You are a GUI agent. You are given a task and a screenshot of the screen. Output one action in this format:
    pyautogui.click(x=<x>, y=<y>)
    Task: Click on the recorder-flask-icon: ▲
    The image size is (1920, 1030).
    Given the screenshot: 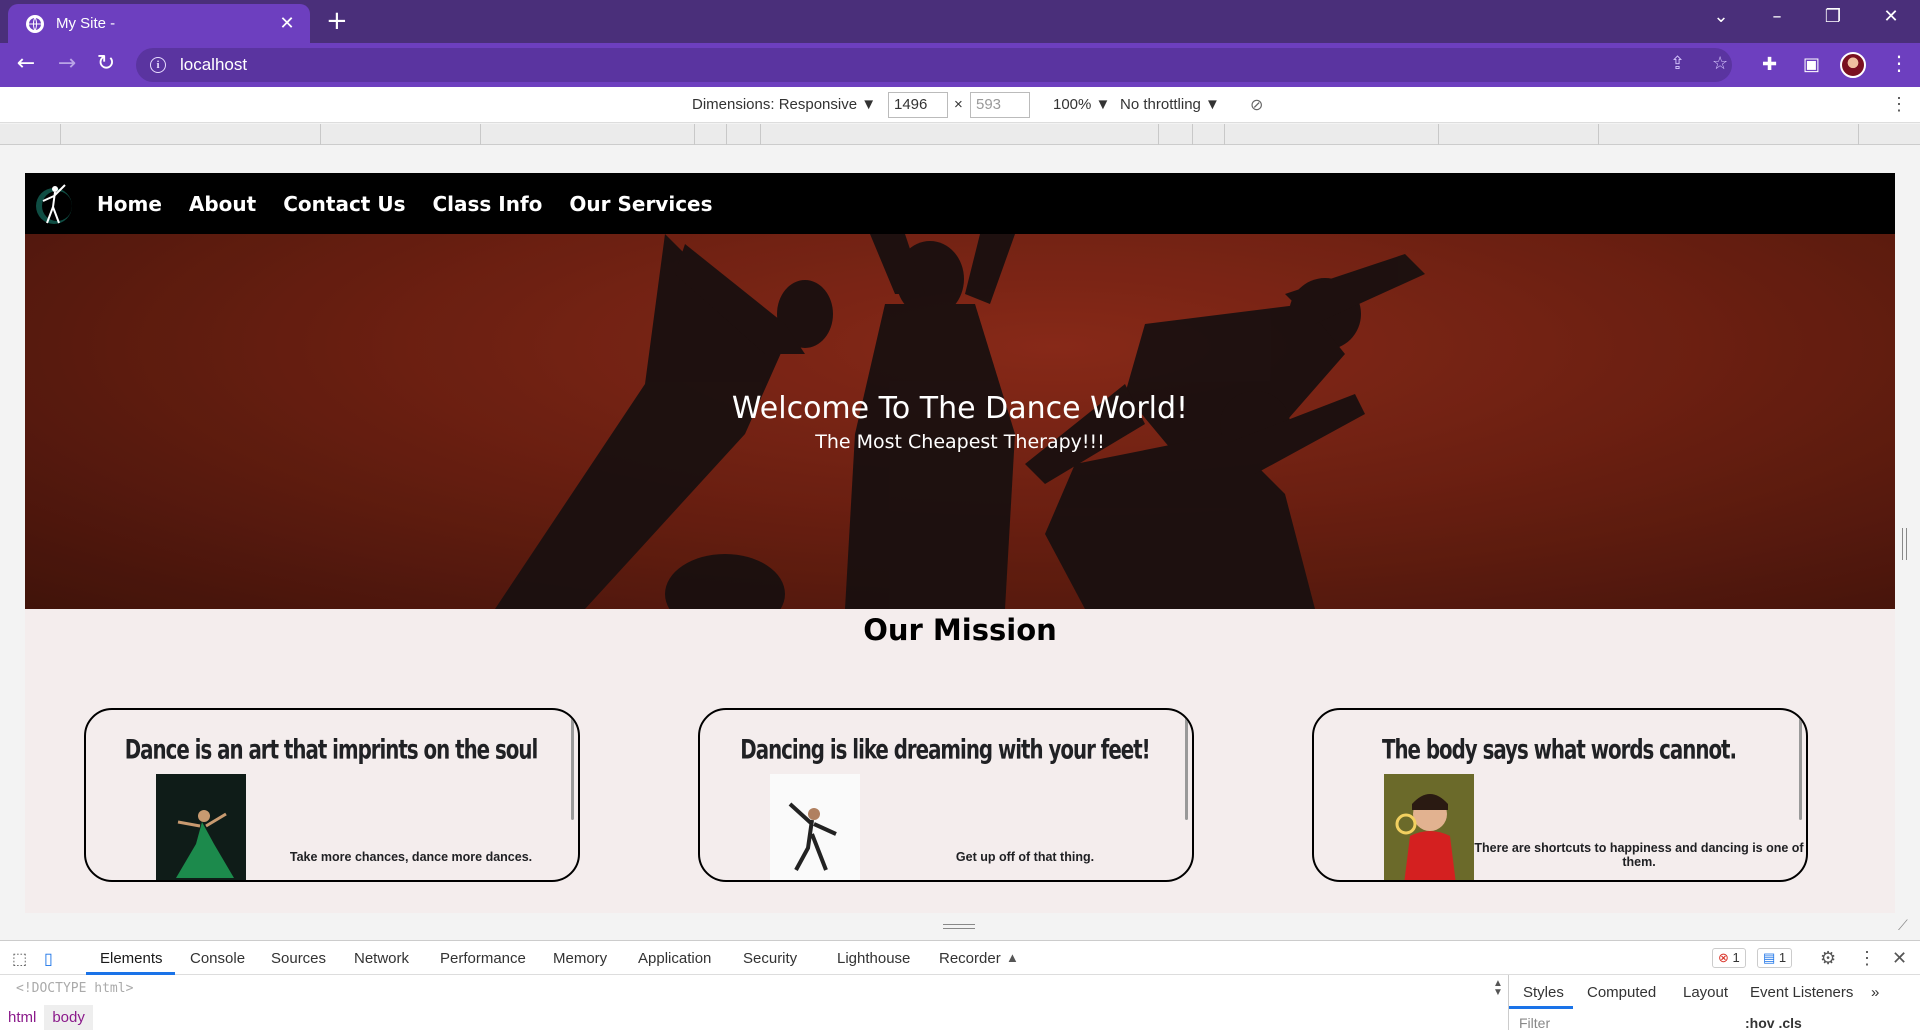 What is the action you would take?
    pyautogui.click(x=1012, y=957)
    